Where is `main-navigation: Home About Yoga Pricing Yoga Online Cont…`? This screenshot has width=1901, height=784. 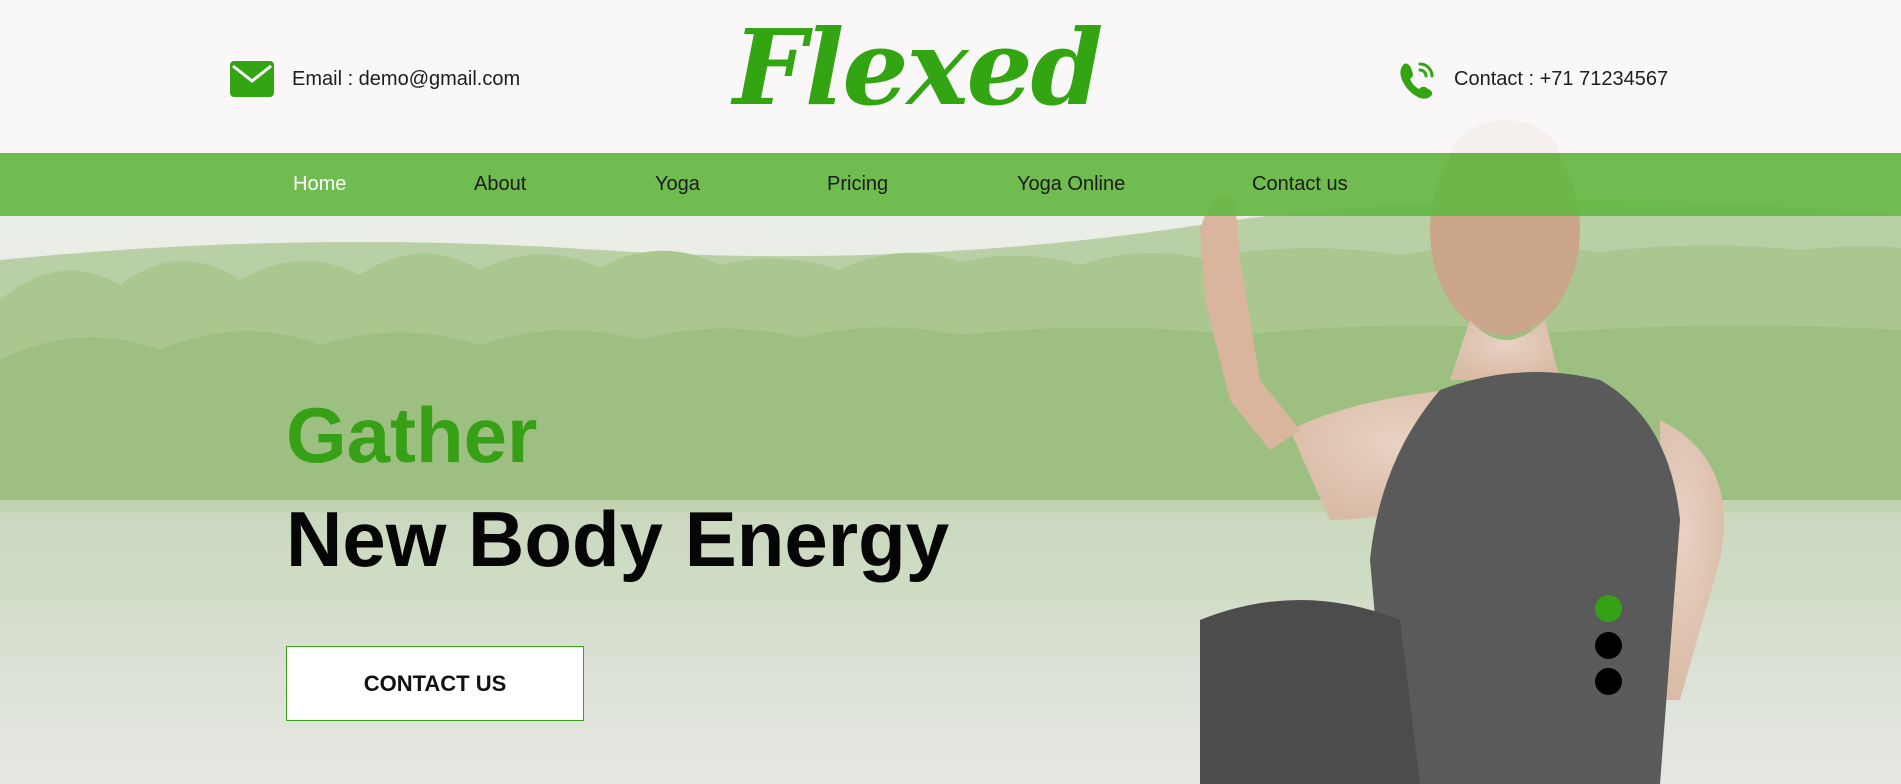 main-navigation: Home About Yoga Pricing Yoga Online Cont… is located at coordinates (950, 184).